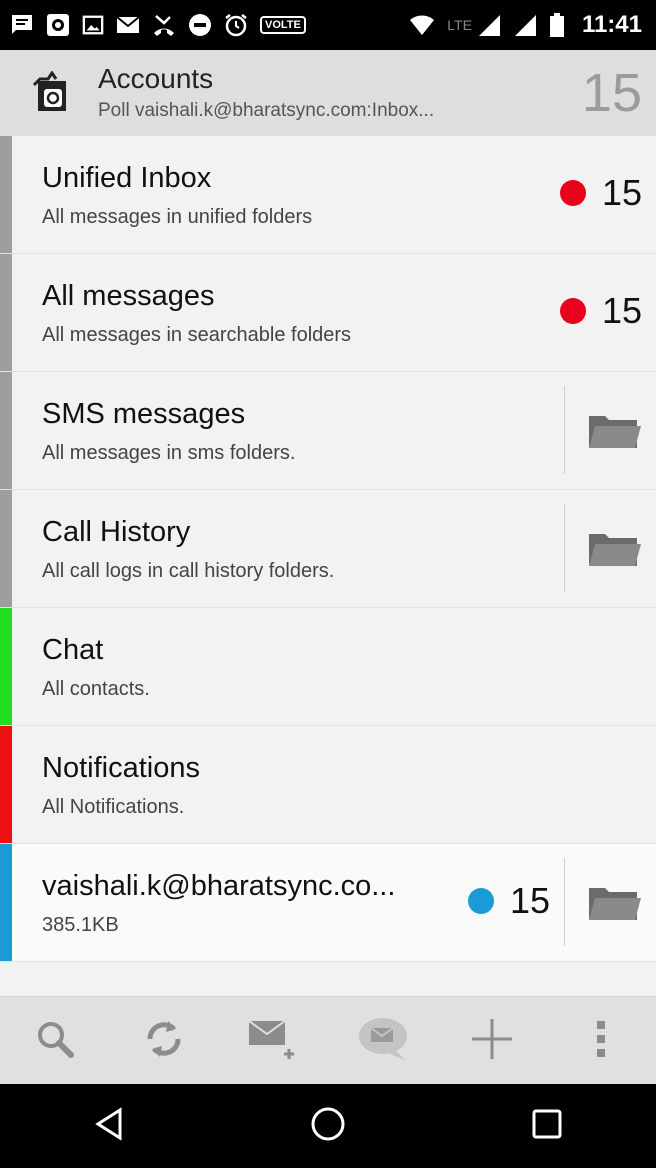 This screenshot has width=656, height=1168. What do you see at coordinates (197, 335) in the screenshot?
I see `item-subtitle: All messages in searchable folders` at bounding box center [197, 335].